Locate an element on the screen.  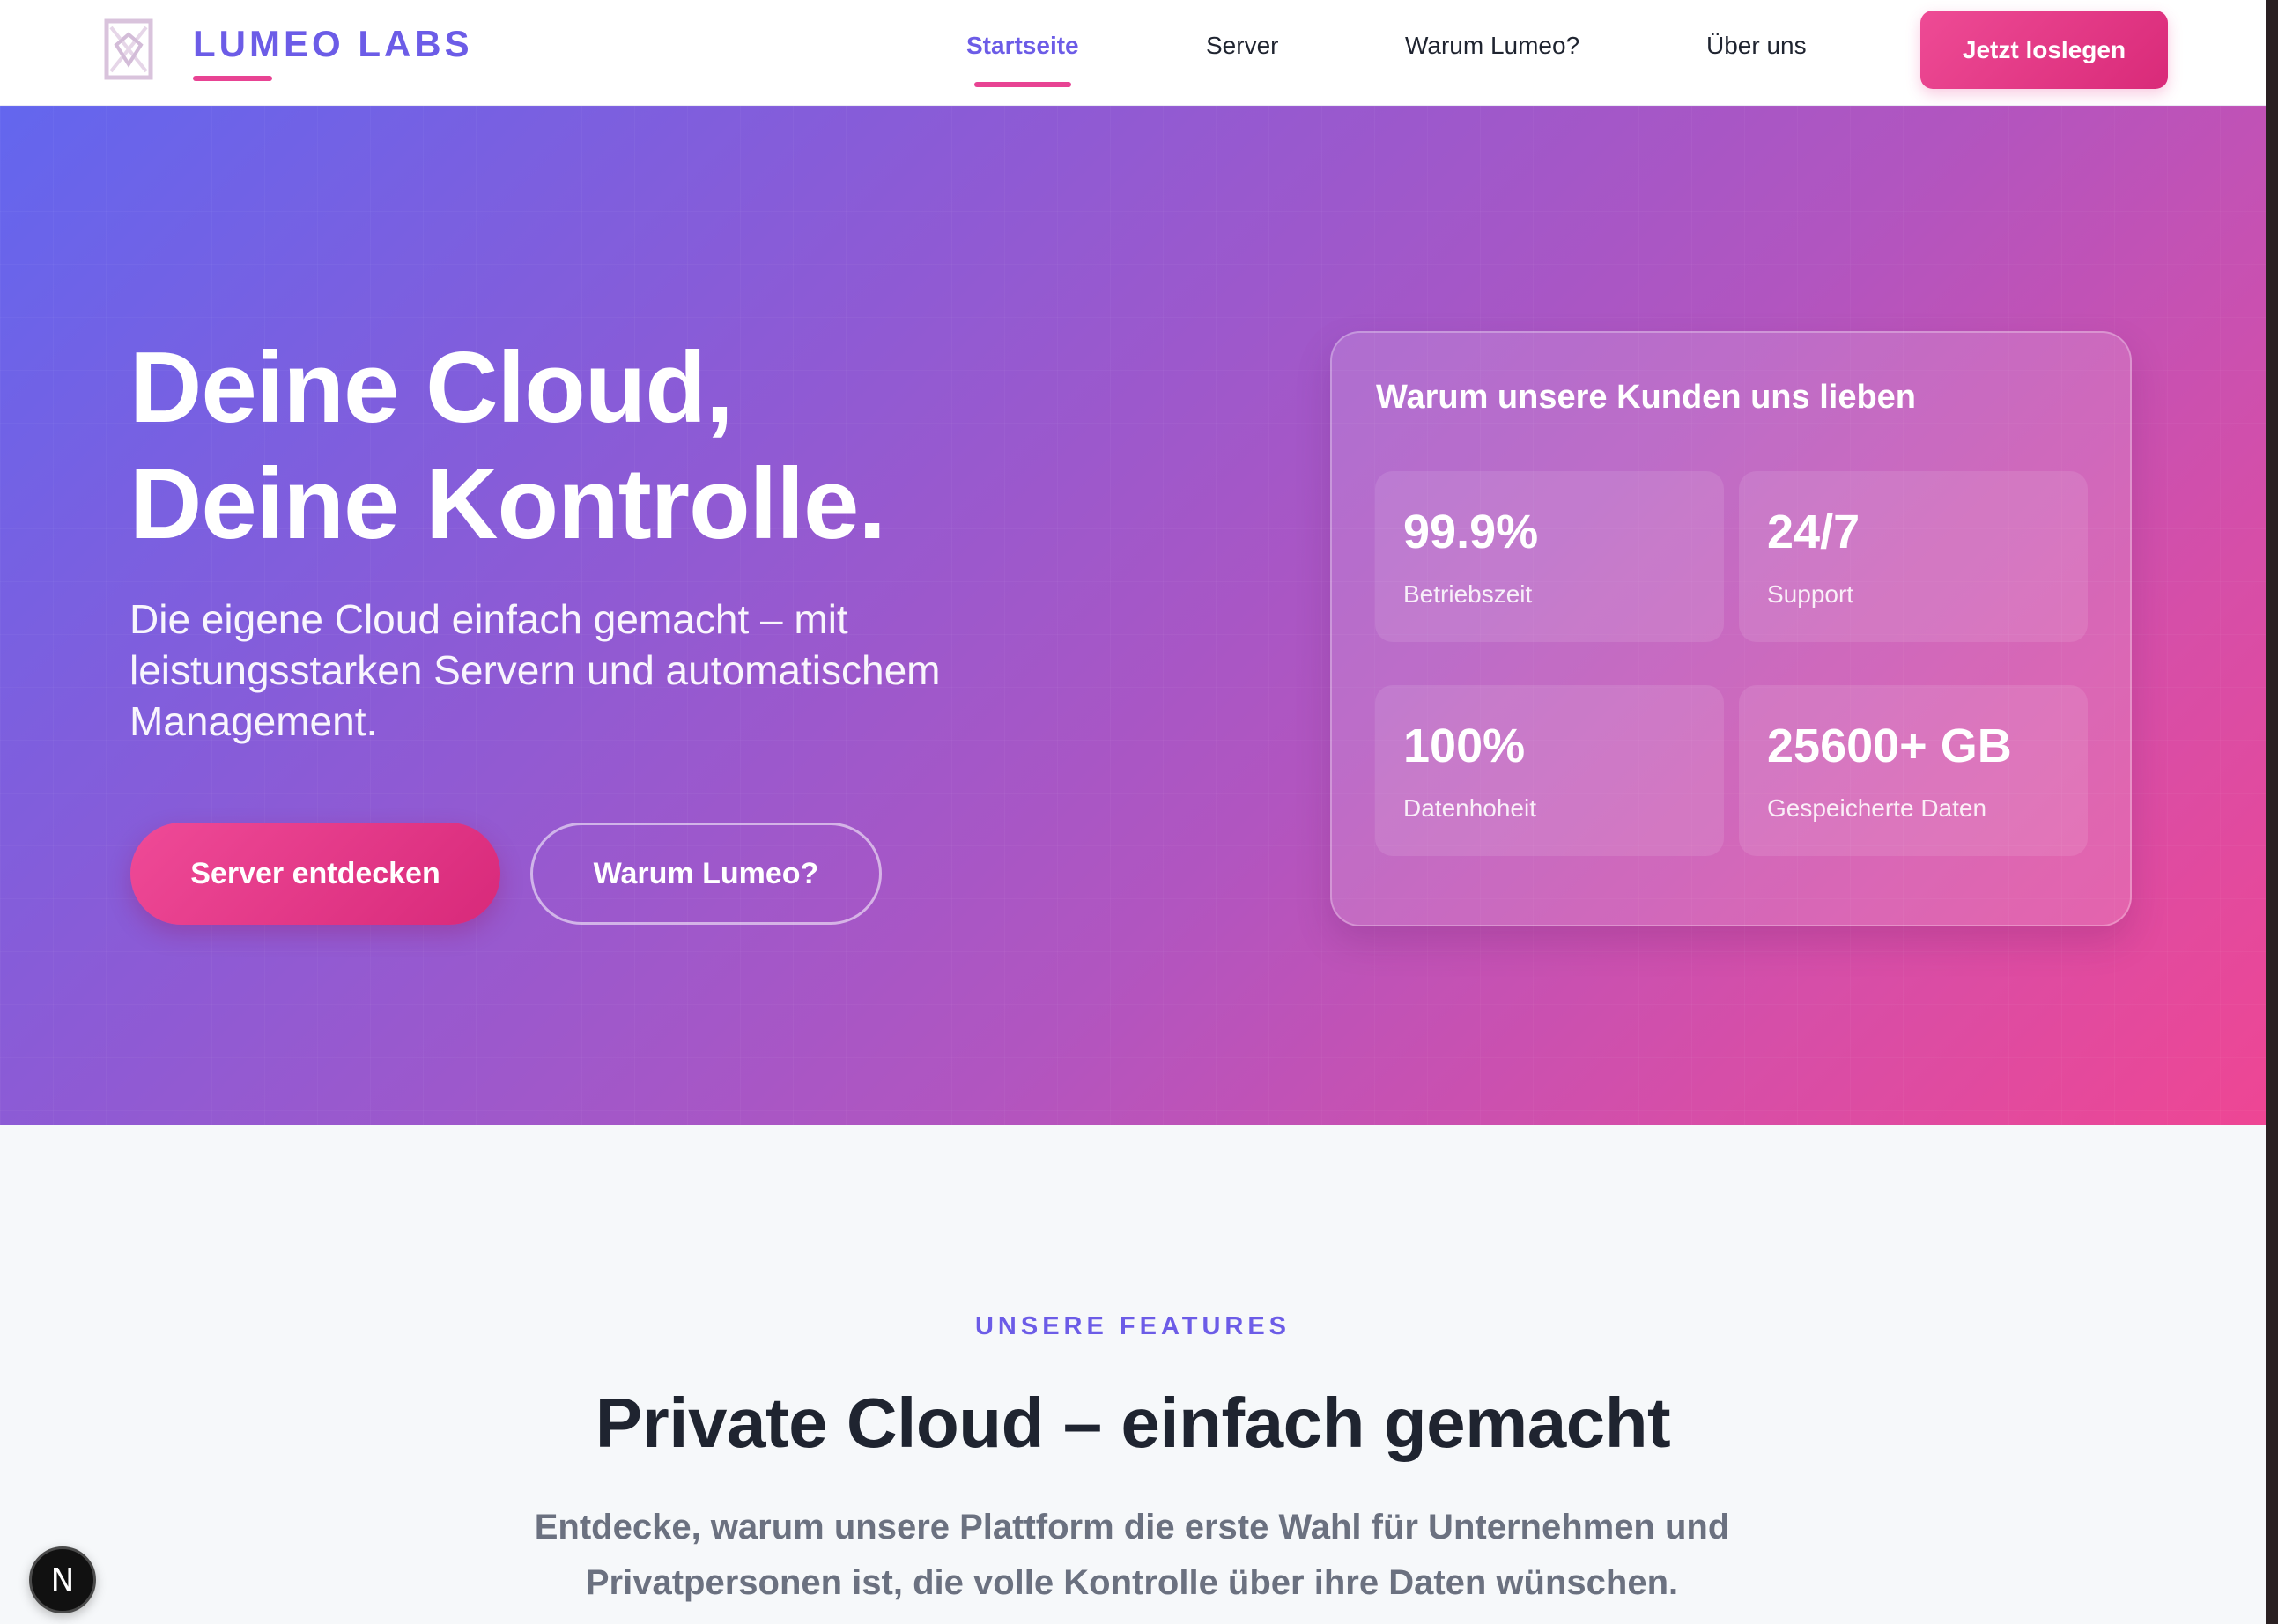
nav-link-server: Server is located at coordinates (1242, 46).